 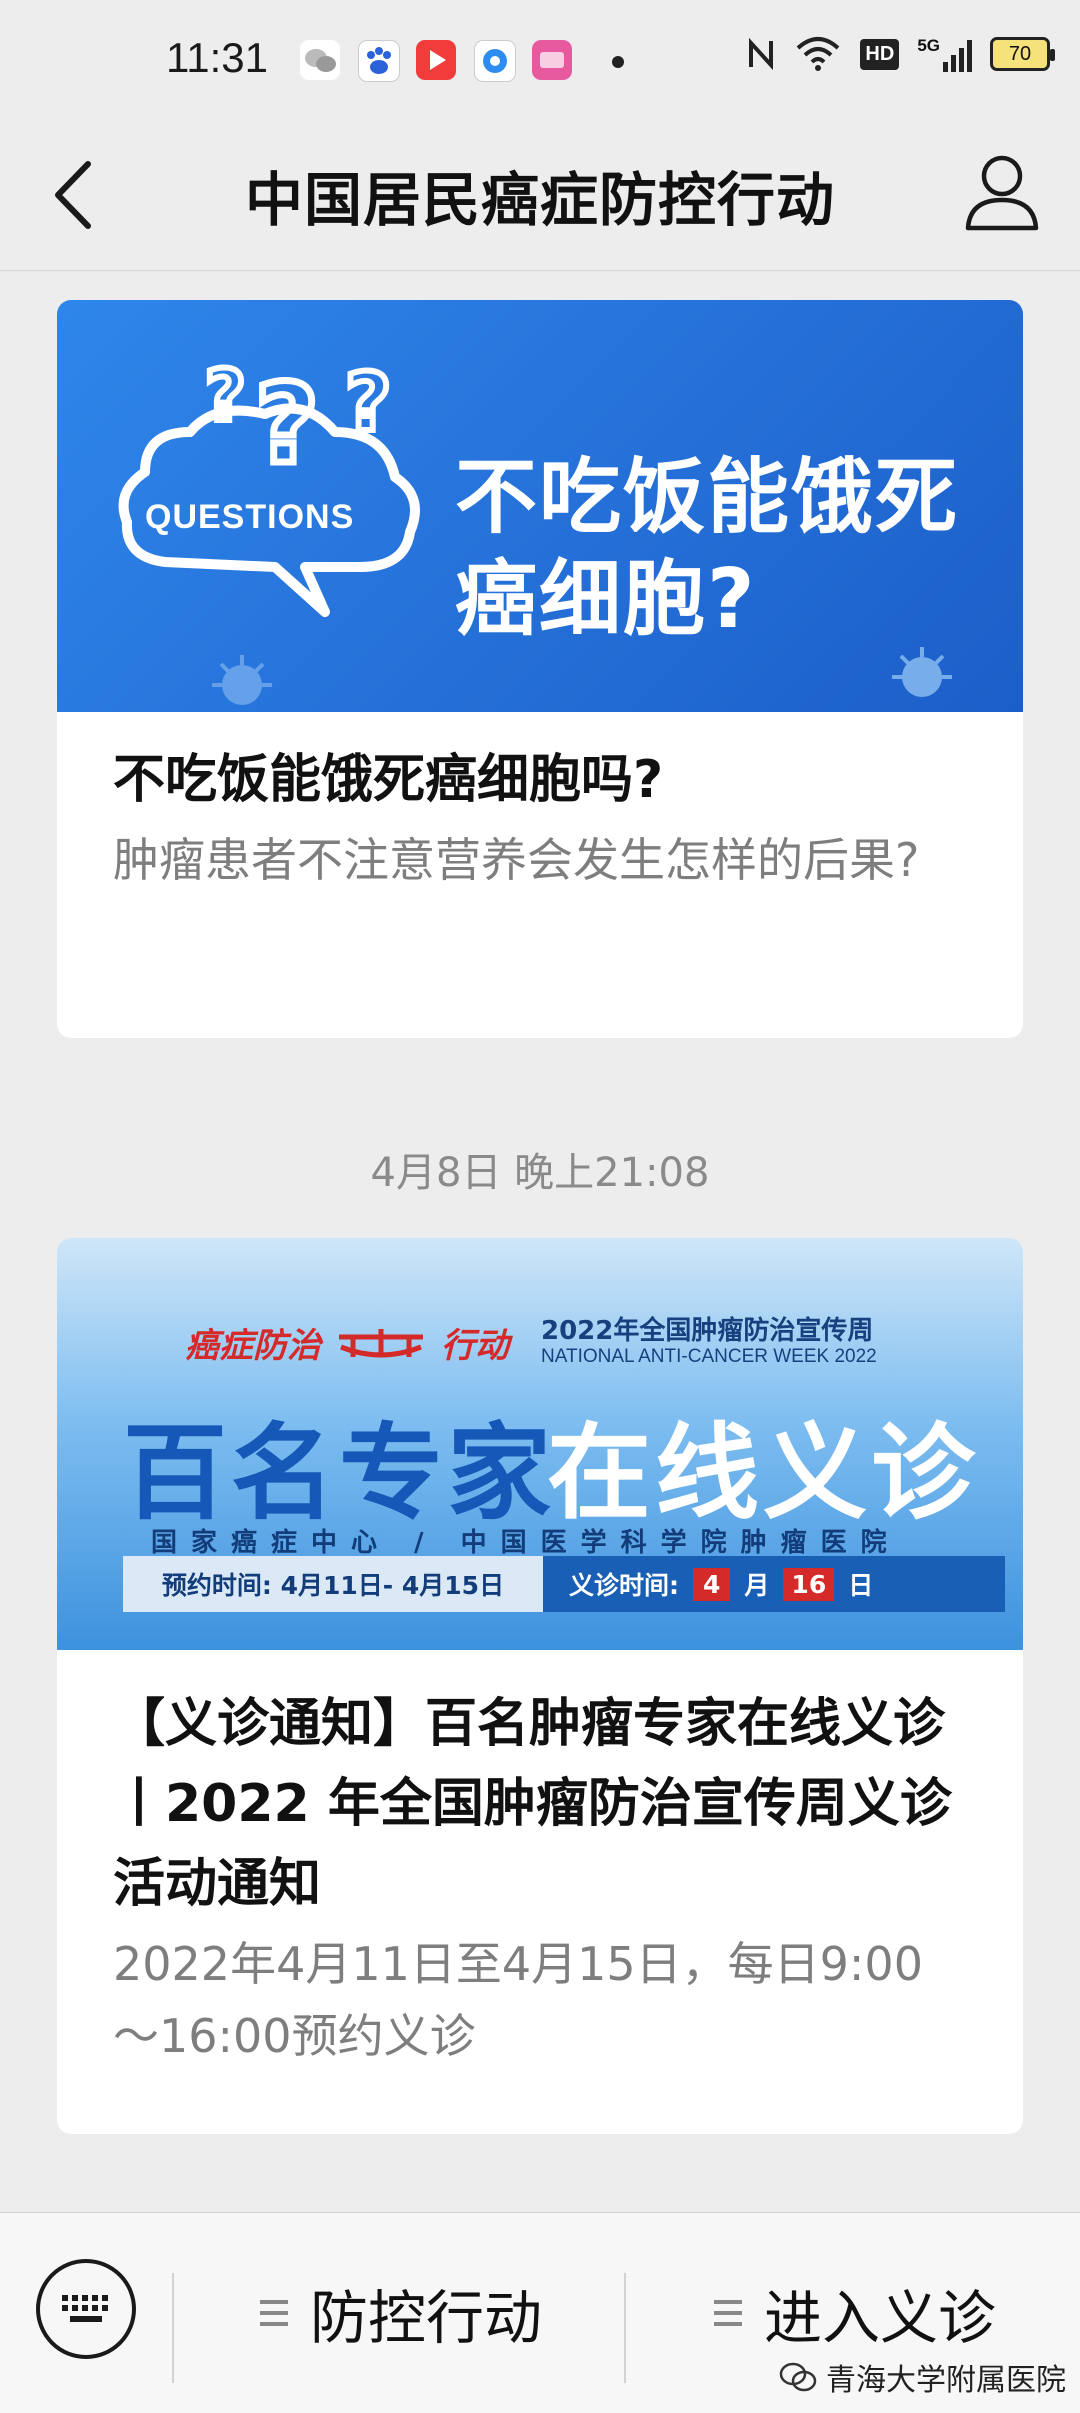 I want to click on cloud-label: QUESTIONS, so click(x=250, y=517).